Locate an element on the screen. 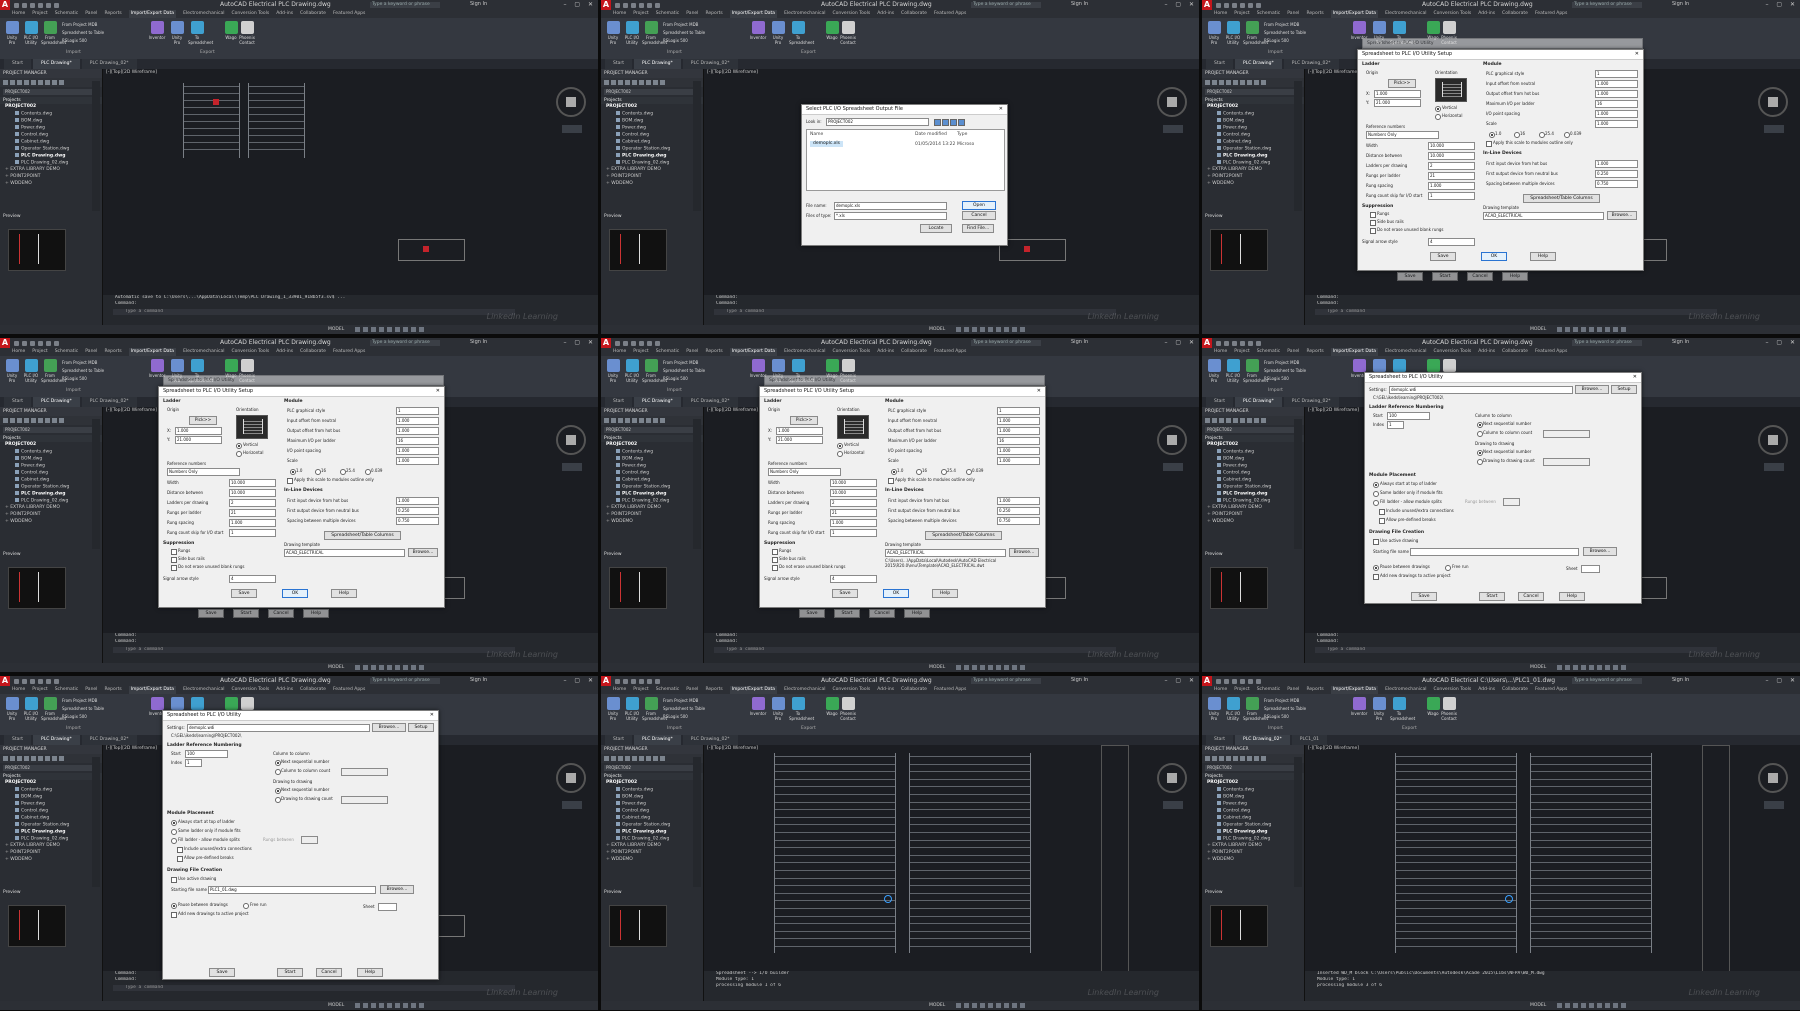 The height and width of the screenshot is (1011, 1800). palette-side-tabs is located at coordinates (1298, 822).